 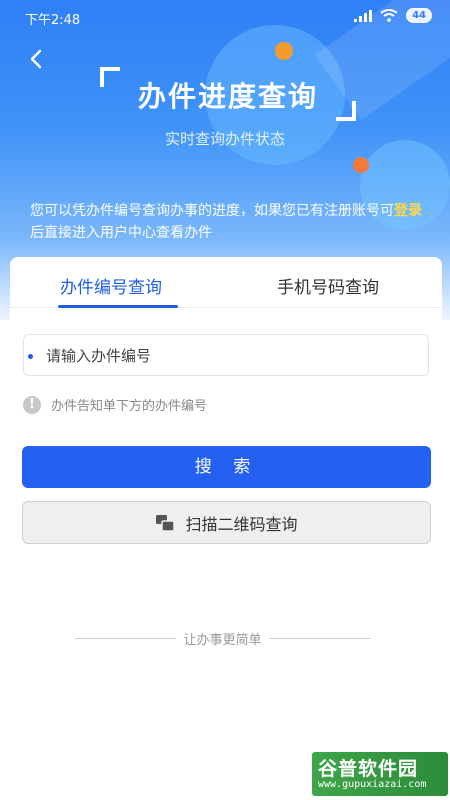 I want to click on search-button: 搜 索, so click(x=226, y=467).